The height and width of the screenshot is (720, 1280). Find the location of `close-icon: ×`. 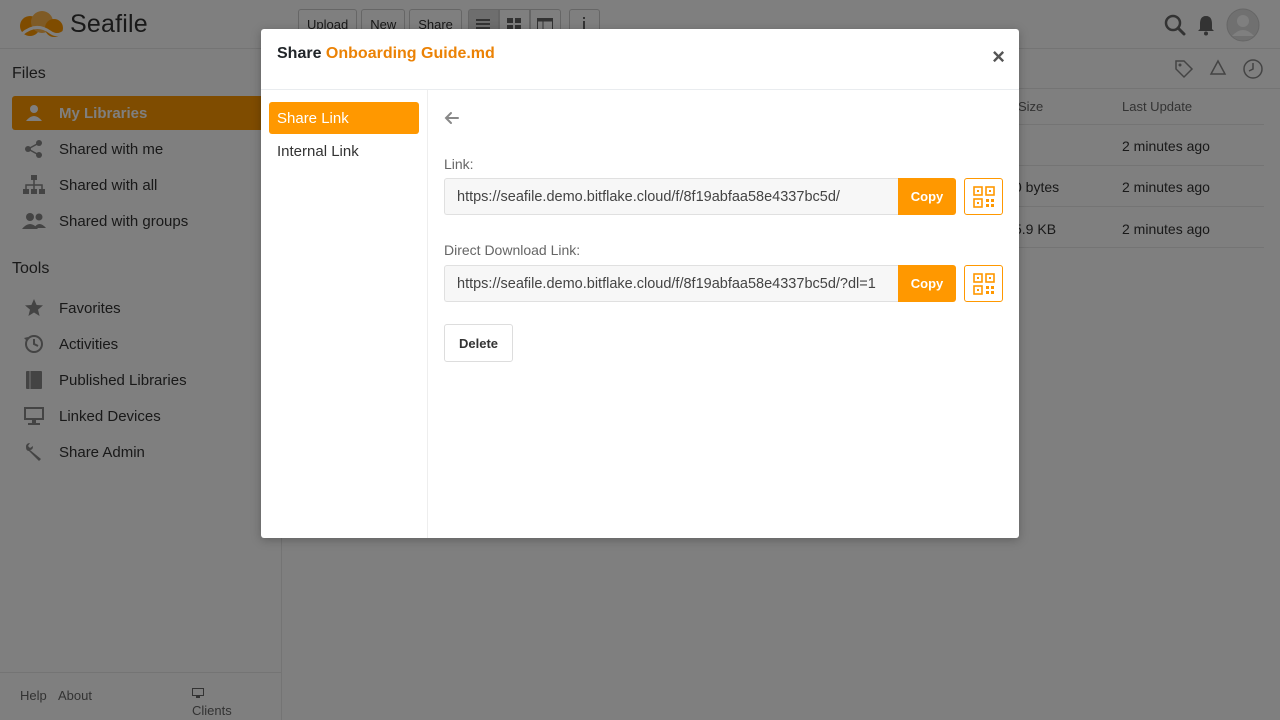

close-icon: × is located at coordinates (998, 57).